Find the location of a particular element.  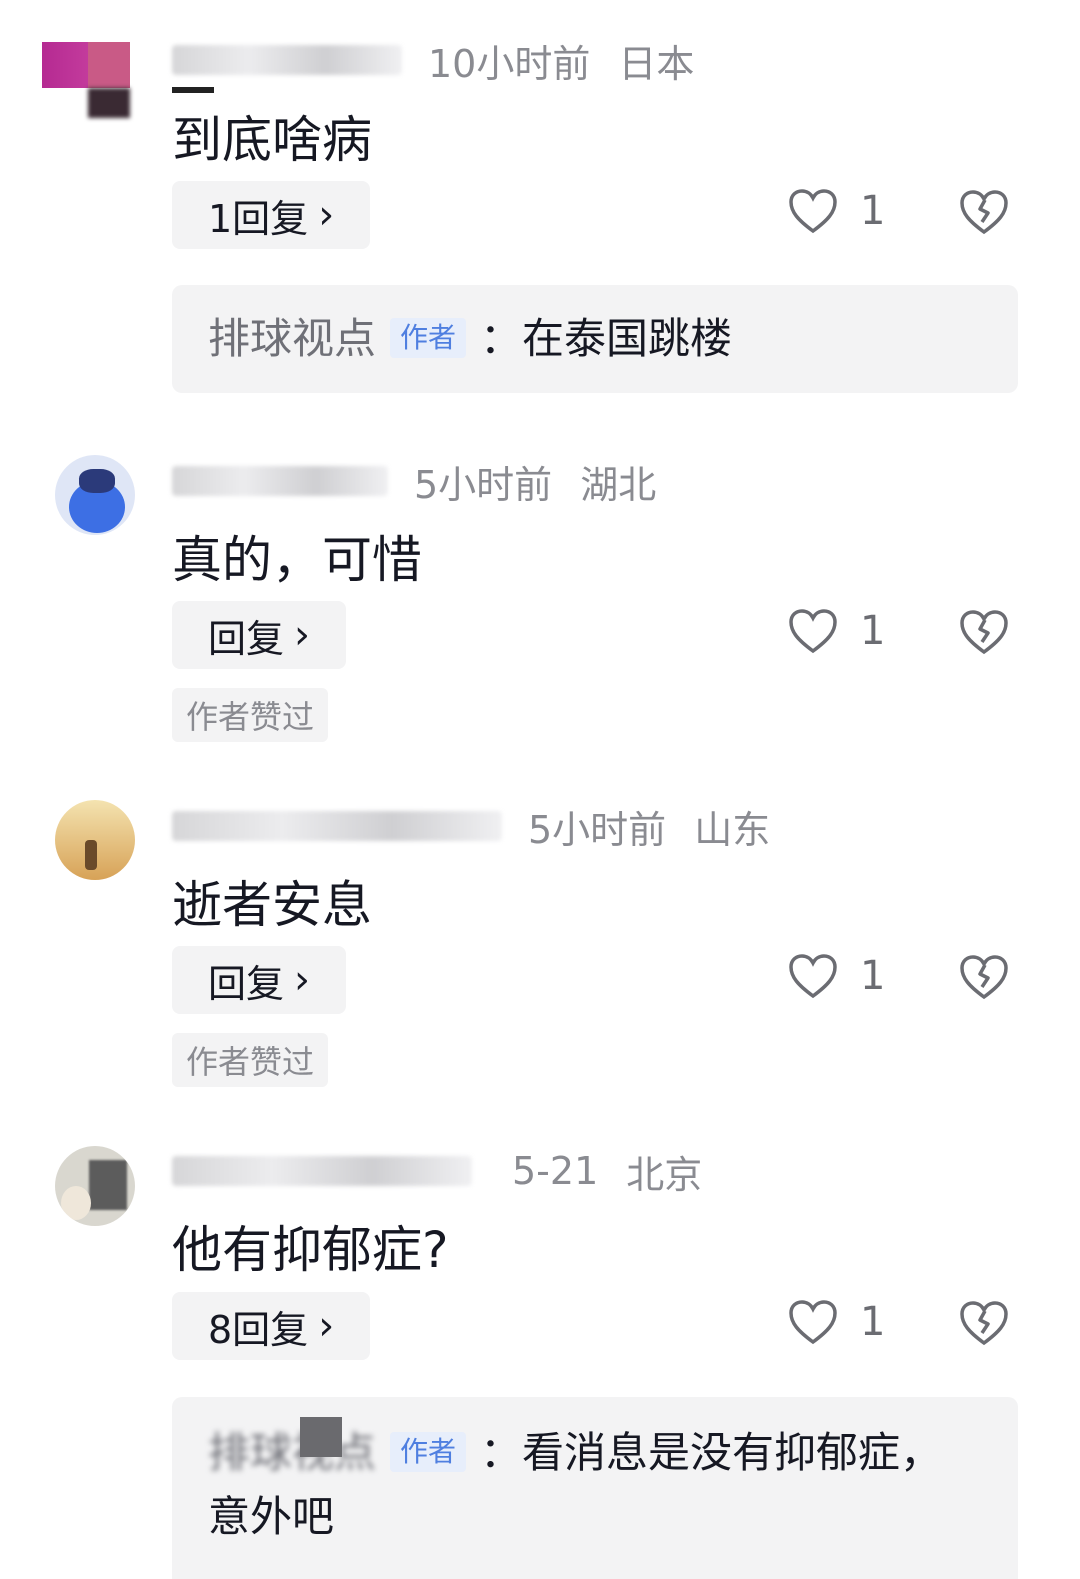

comment-meta: 5小时前 山东 is located at coordinates (471, 826).